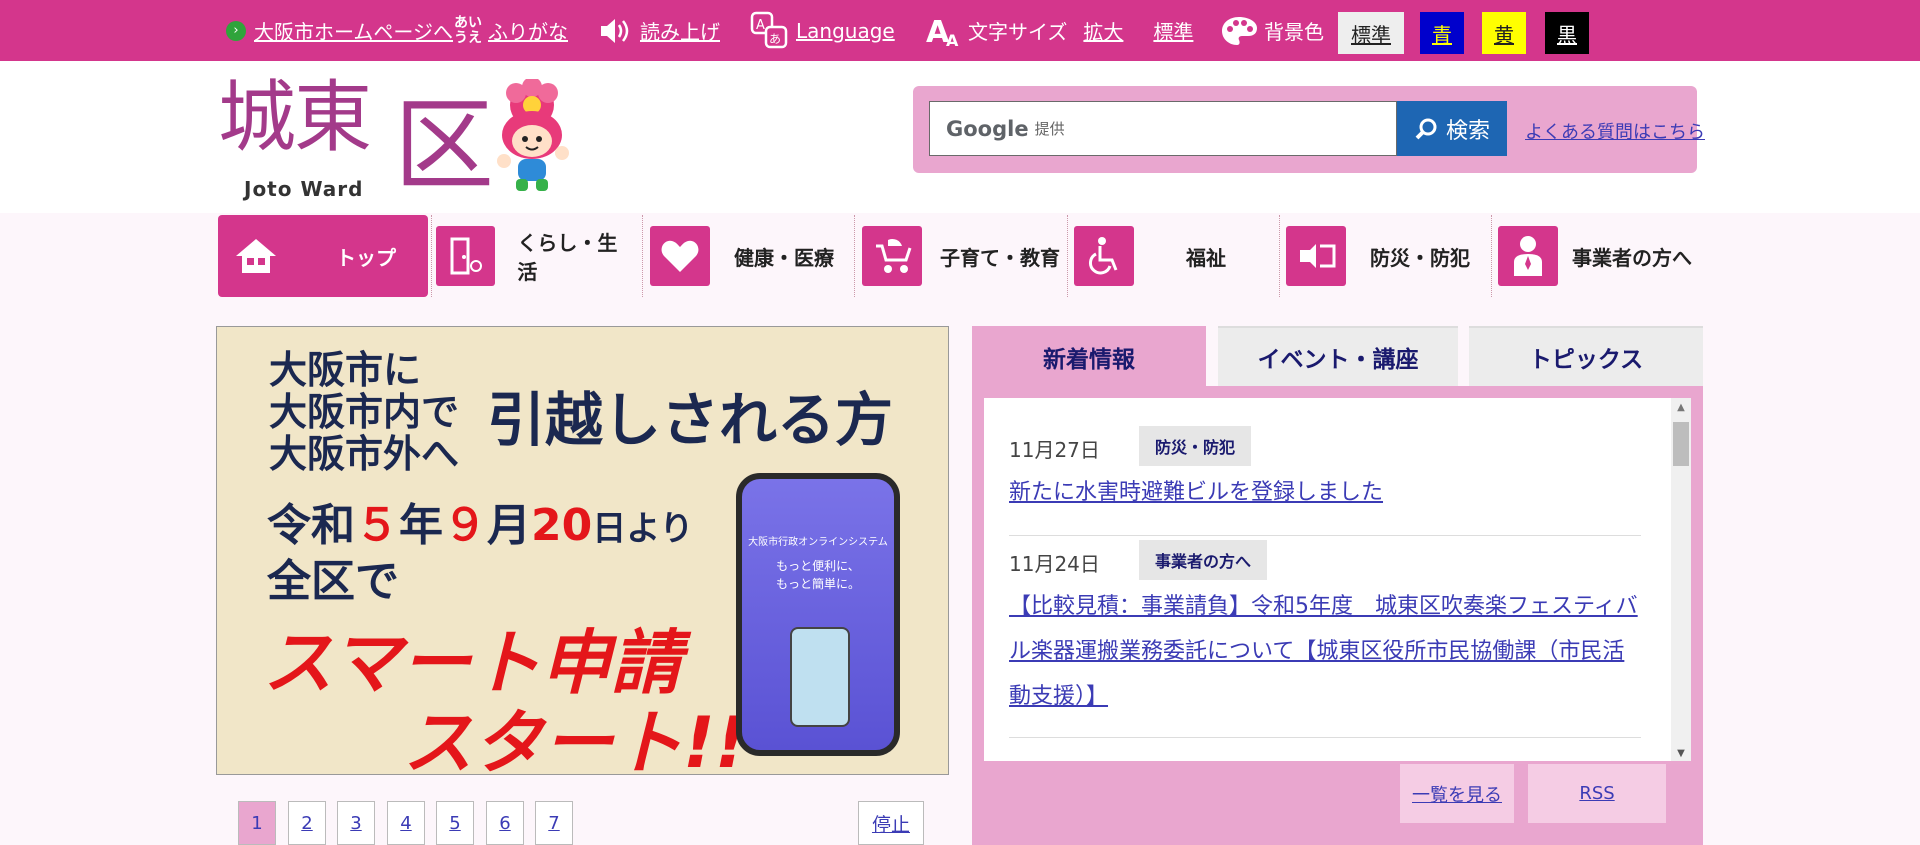 This screenshot has height=845, width=1920. What do you see at coordinates (952, 39) in the screenshot?
I see `svg-text: A` at bounding box center [952, 39].